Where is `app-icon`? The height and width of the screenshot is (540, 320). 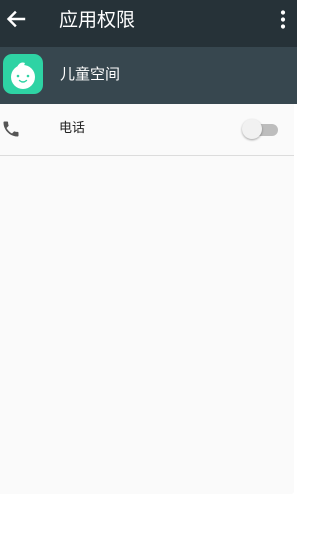 app-icon is located at coordinates (23, 74).